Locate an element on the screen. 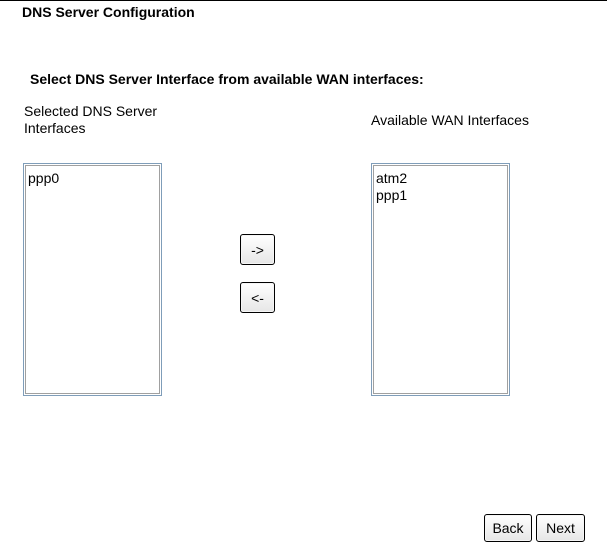 This screenshot has height=546, width=607. available-interfaces-listbox: atm2 ppp1 is located at coordinates (440, 279).